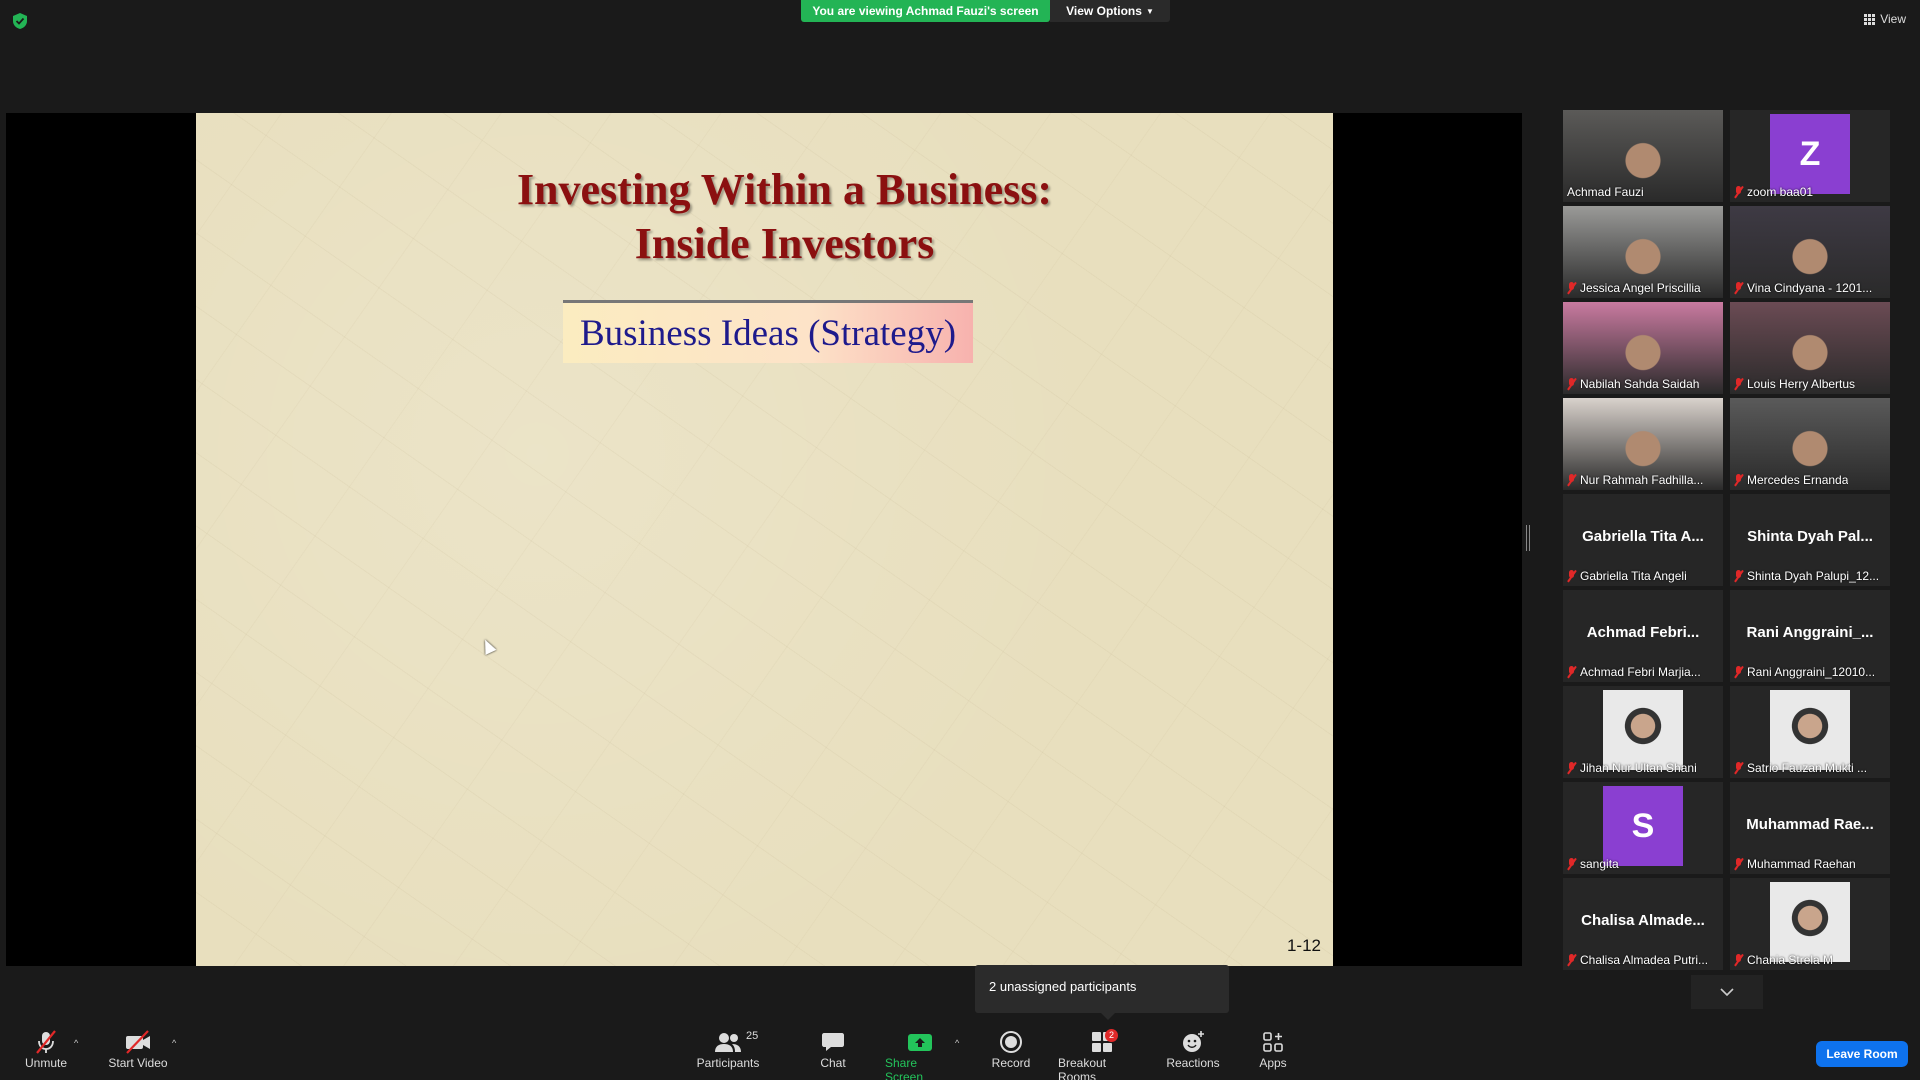 The height and width of the screenshot is (1080, 1920). Describe the element at coordinates (1862, 1054) in the screenshot. I see `leave-room-button: Leave Room` at that location.